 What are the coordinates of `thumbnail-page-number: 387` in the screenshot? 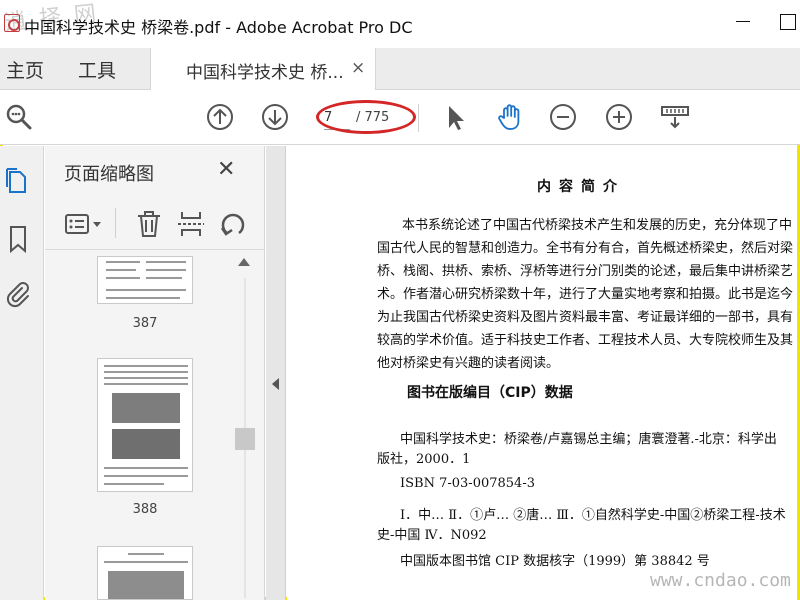 It's located at (145, 323).